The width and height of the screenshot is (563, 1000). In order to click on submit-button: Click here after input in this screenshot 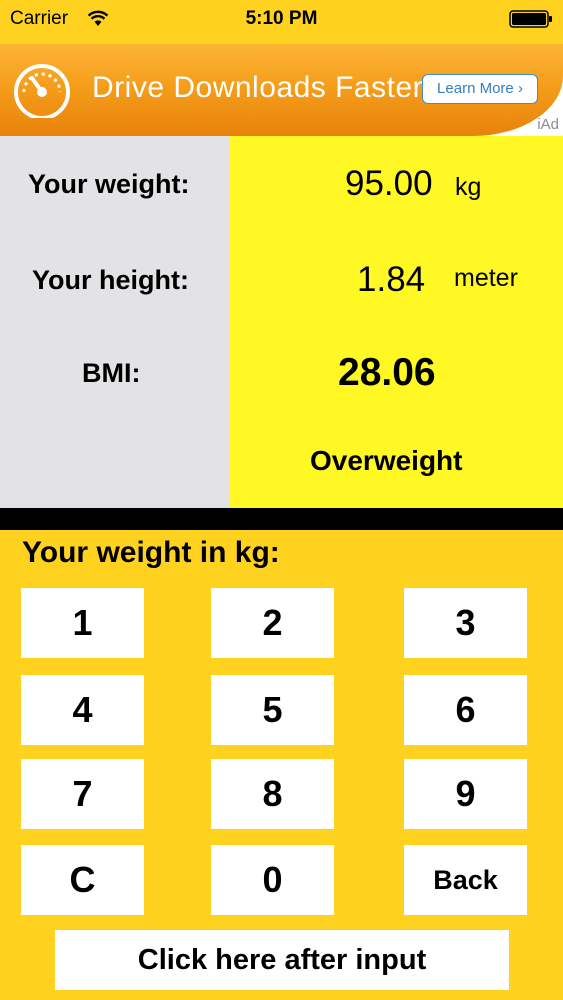, I will do `click(282, 960)`.